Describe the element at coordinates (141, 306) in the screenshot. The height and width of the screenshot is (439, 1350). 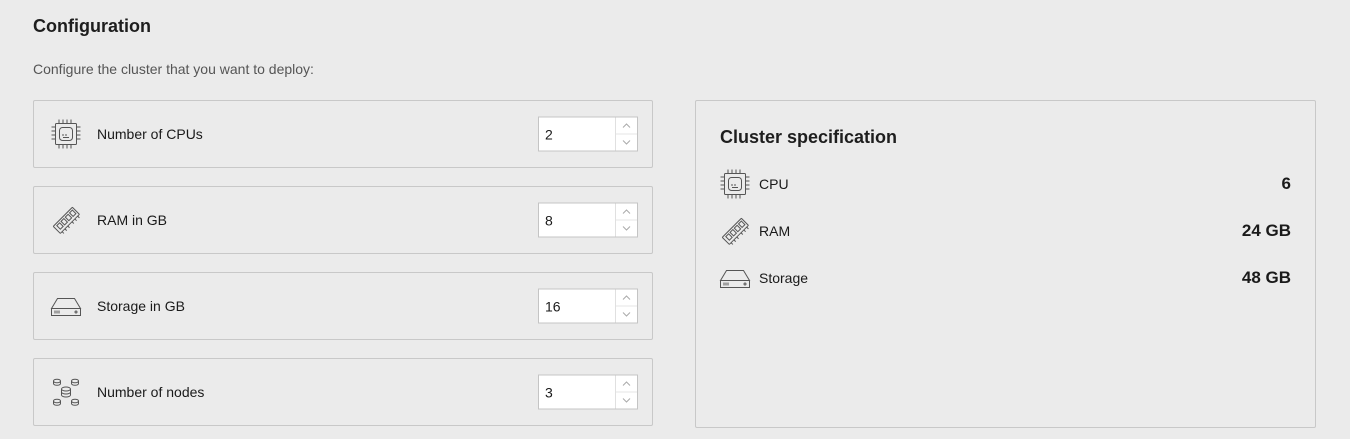
I see `storage-config-label: Storage in GB` at that location.